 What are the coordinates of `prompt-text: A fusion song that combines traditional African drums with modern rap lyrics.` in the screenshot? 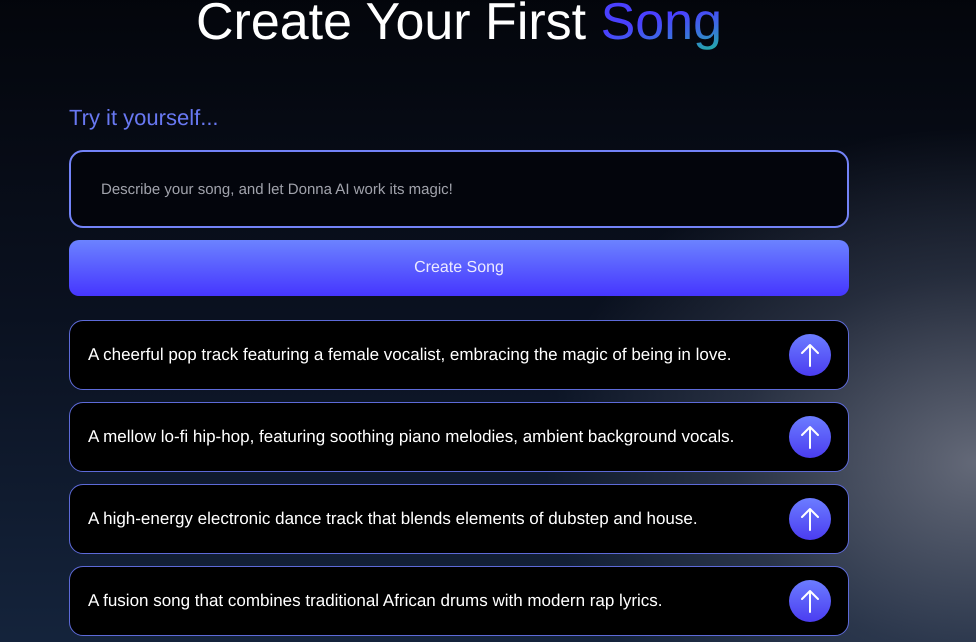 It's located at (375, 601).